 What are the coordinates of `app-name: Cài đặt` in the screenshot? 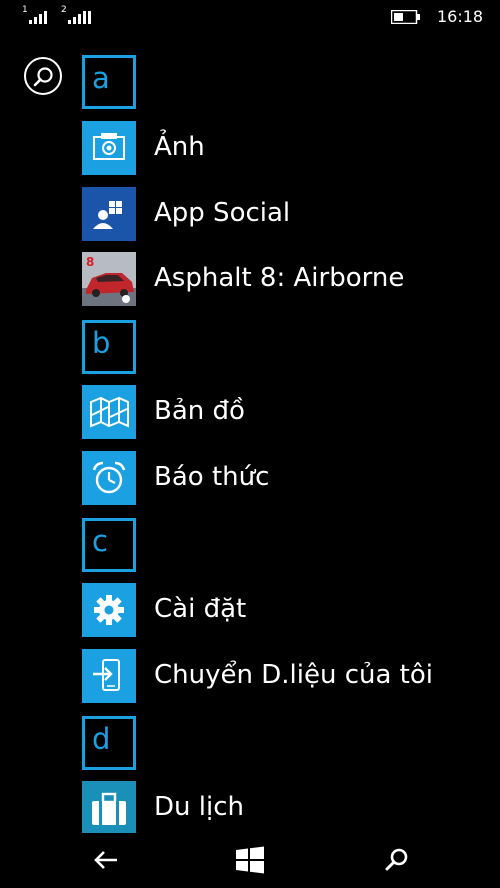 It's located at (200, 609).